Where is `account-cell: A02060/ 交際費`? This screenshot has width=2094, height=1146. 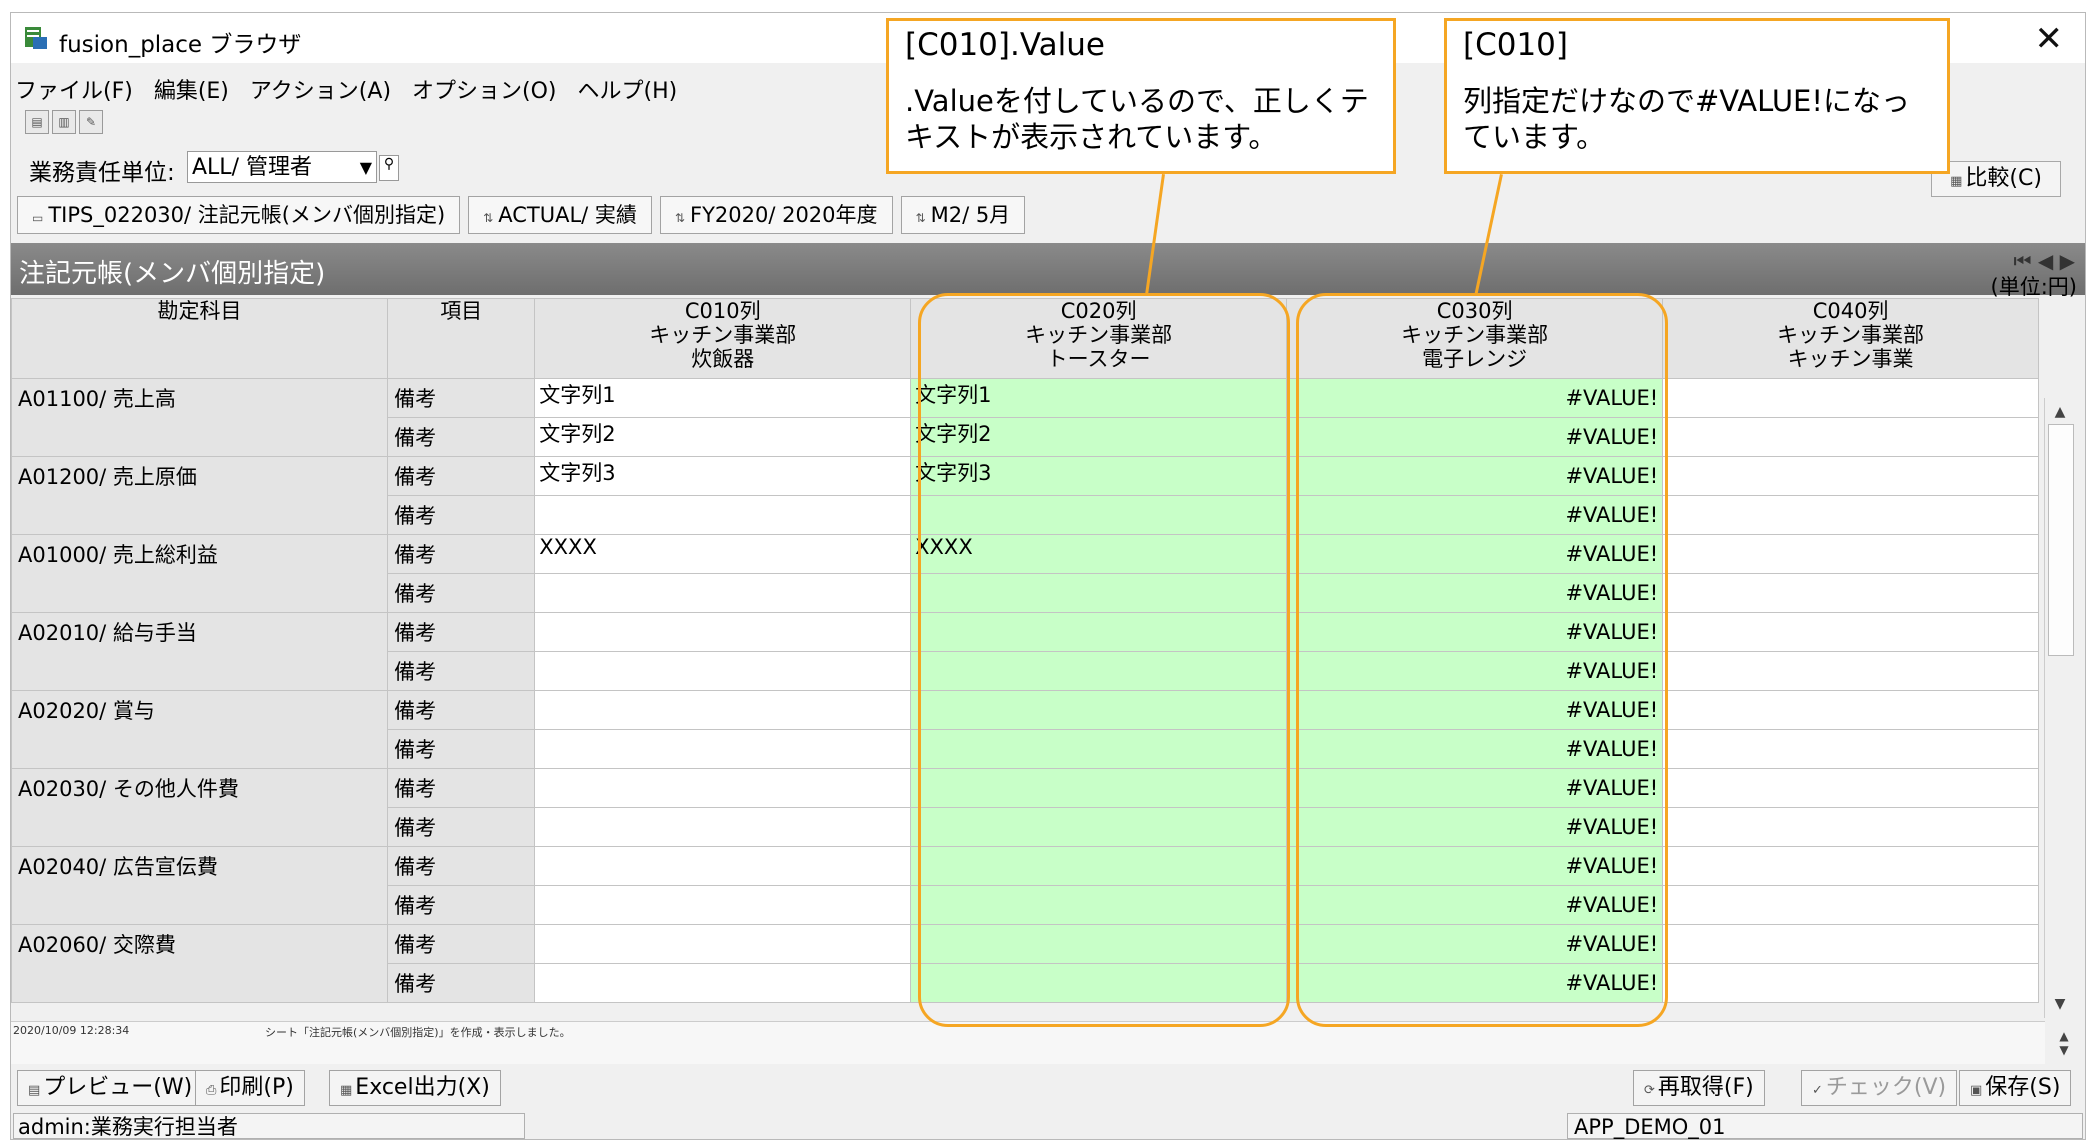
account-cell: A02060/ 交際費 is located at coordinates (200, 963).